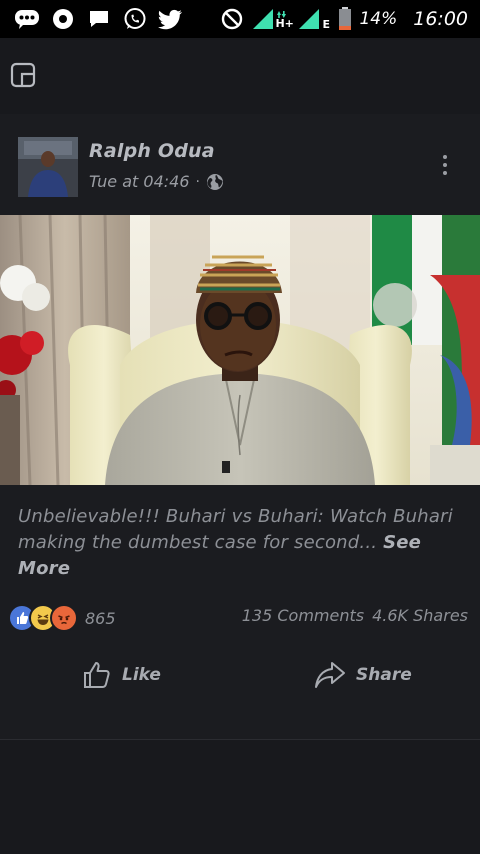  I want to click on network-type-label-2: E, so click(326, 24).